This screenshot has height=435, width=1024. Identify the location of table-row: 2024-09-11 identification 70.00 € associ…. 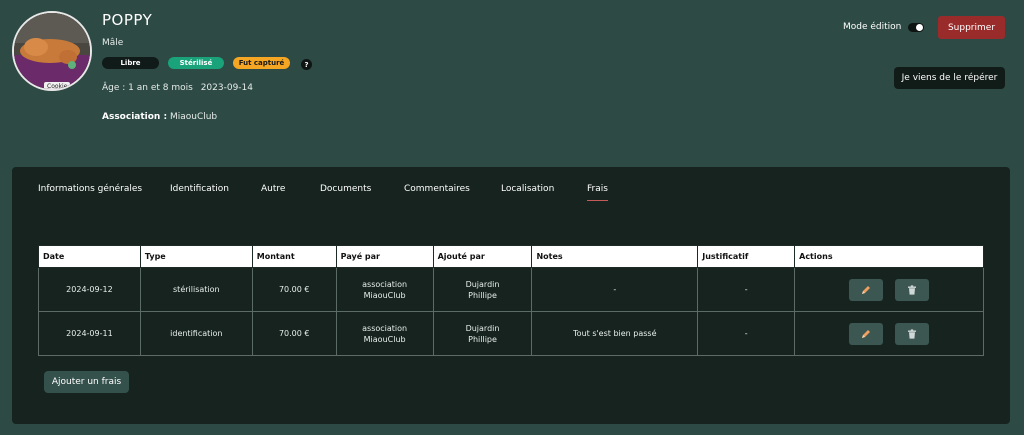
(511, 333).